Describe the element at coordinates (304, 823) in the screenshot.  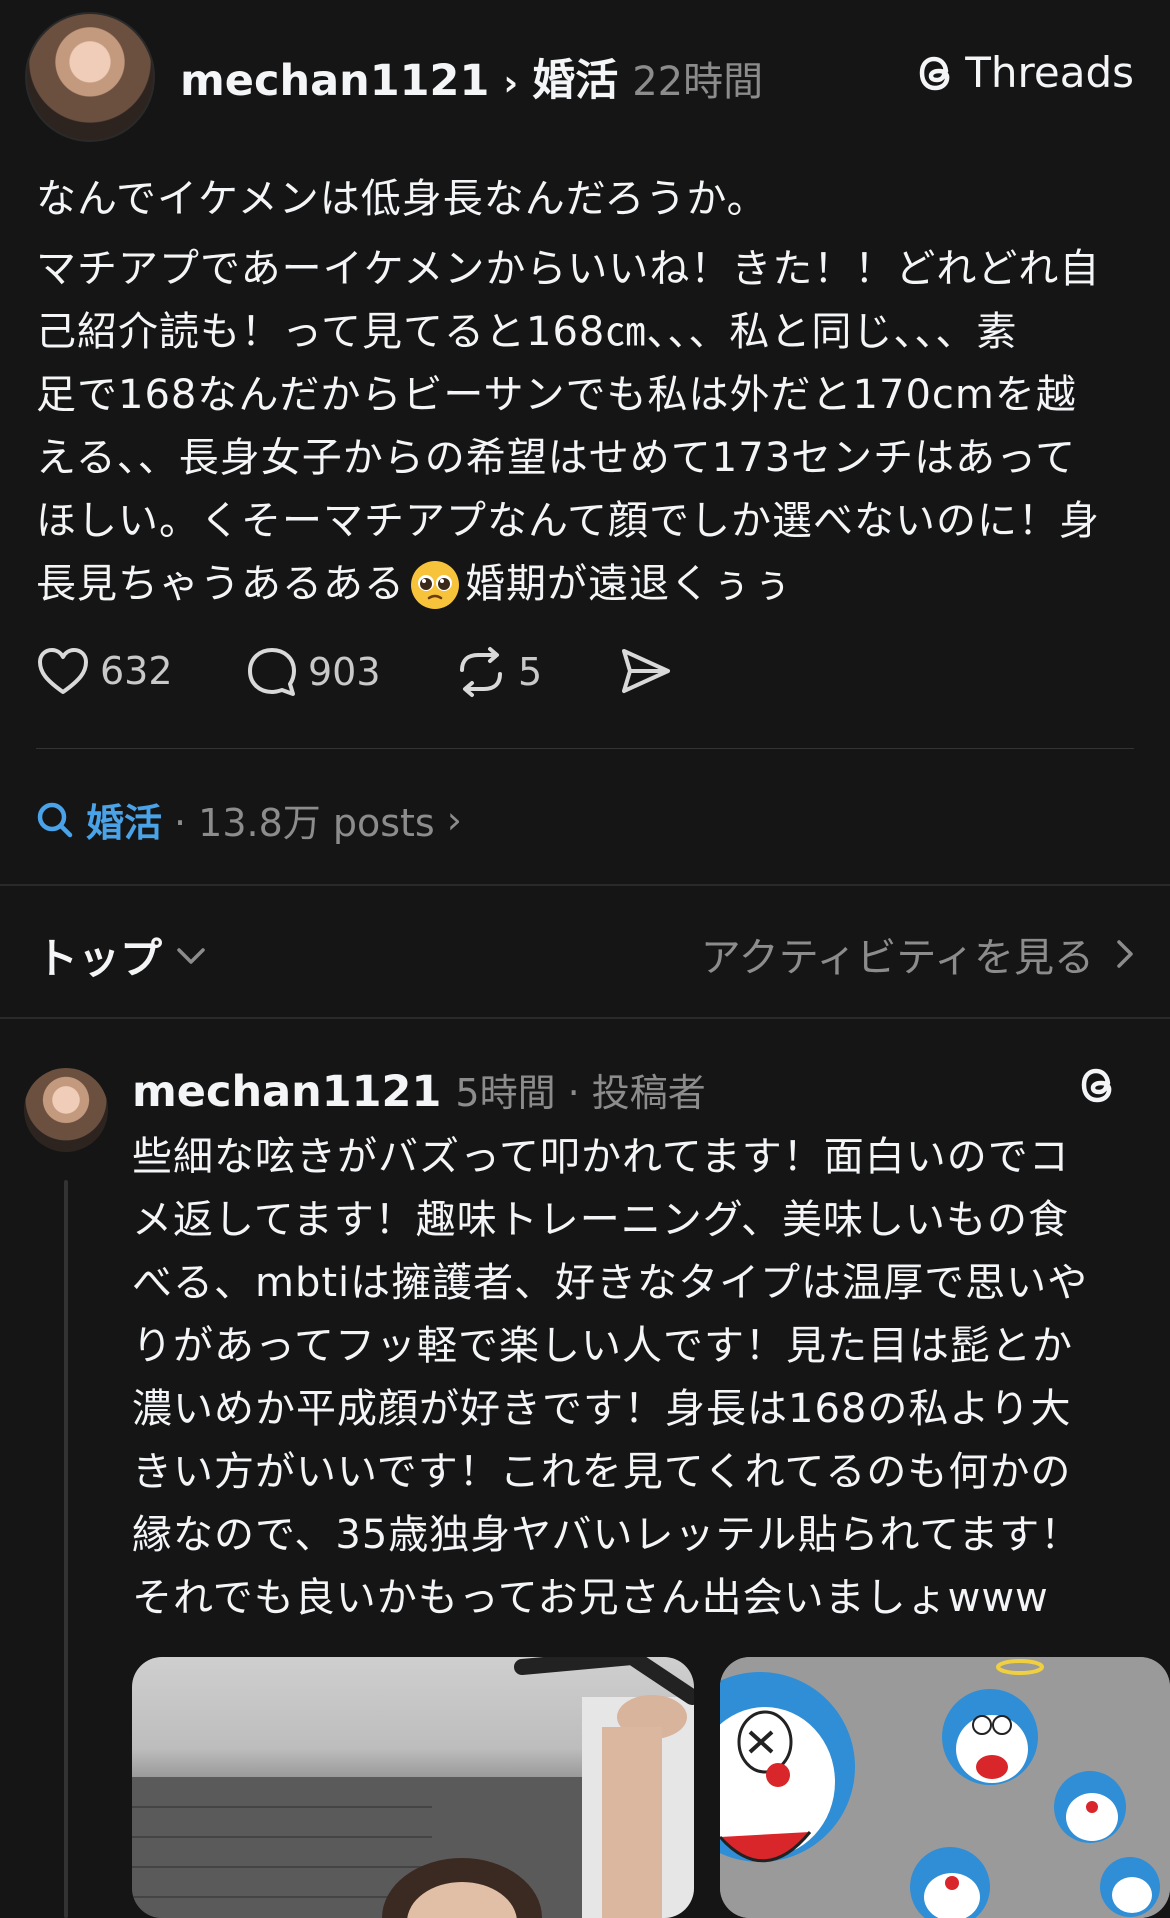
I see `topic-link-count: · 13.8万 posts` at that location.